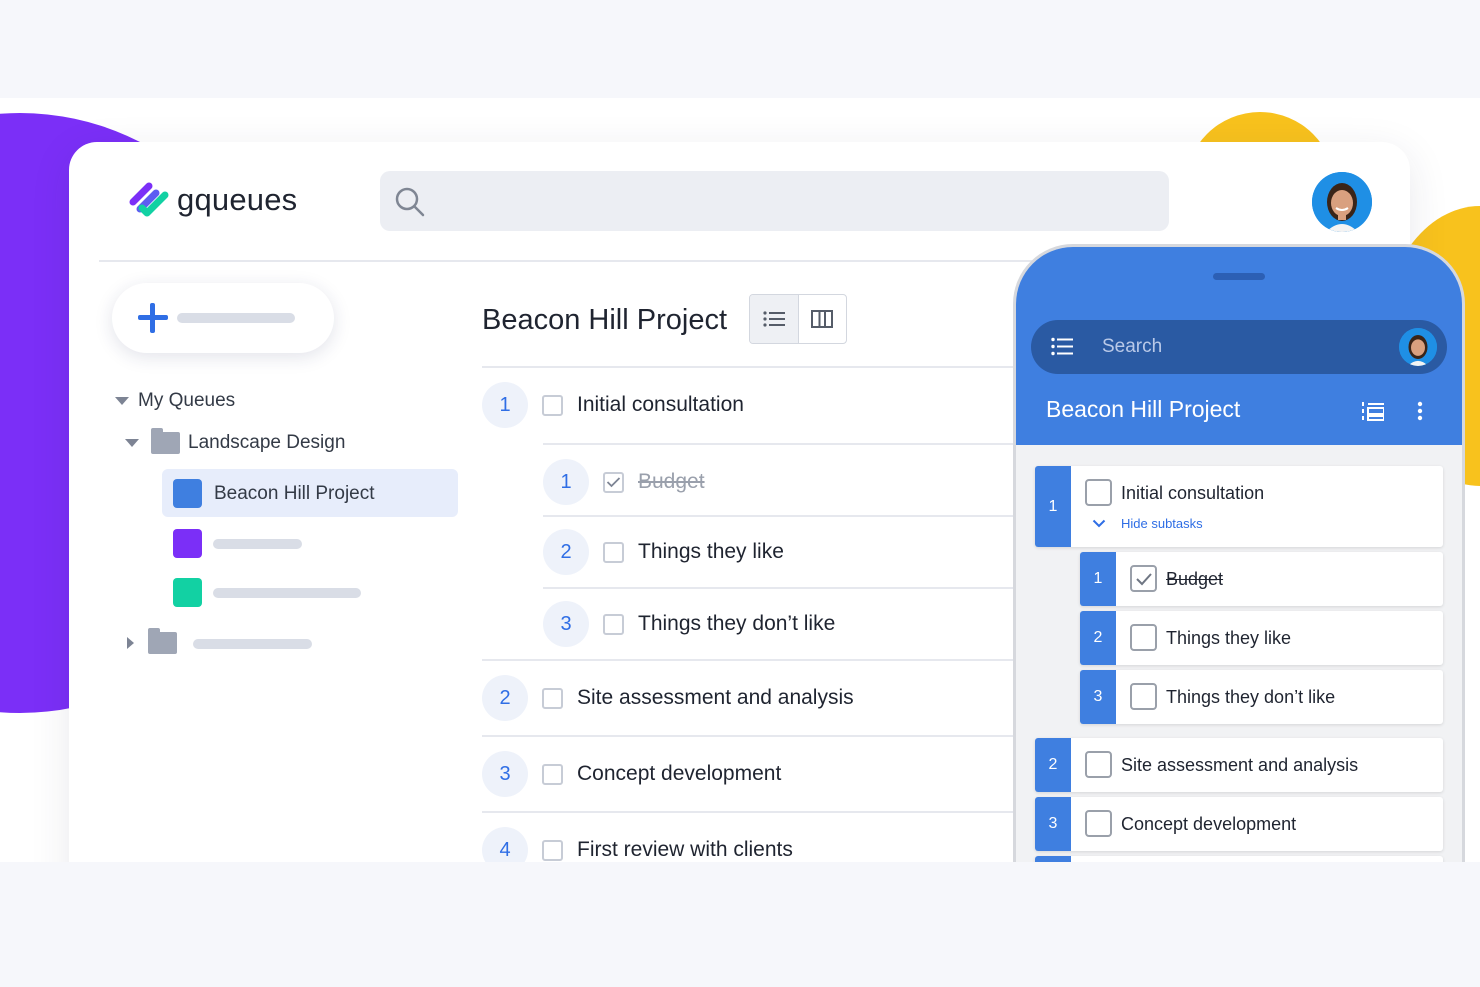 This screenshot has width=1480, height=987. I want to click on task-row: 3 Concept development, so click(752, 773).